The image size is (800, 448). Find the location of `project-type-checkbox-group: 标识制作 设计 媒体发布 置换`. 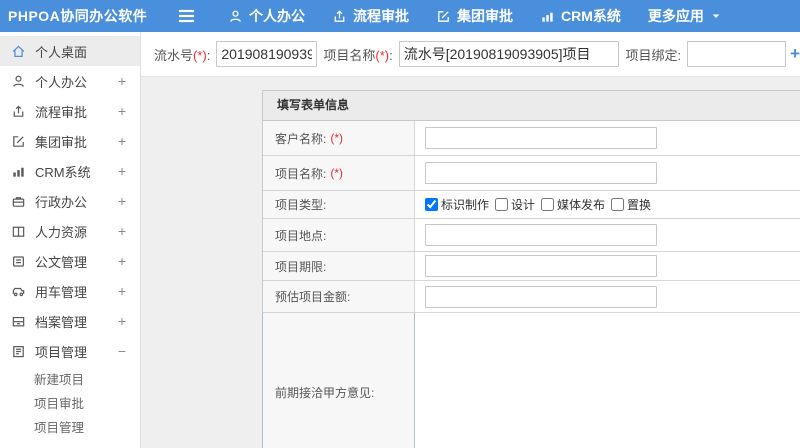

project-type-checkbox-group: 标识制作 设计 媒体发布 置换 is located at coordinates (541, 204).